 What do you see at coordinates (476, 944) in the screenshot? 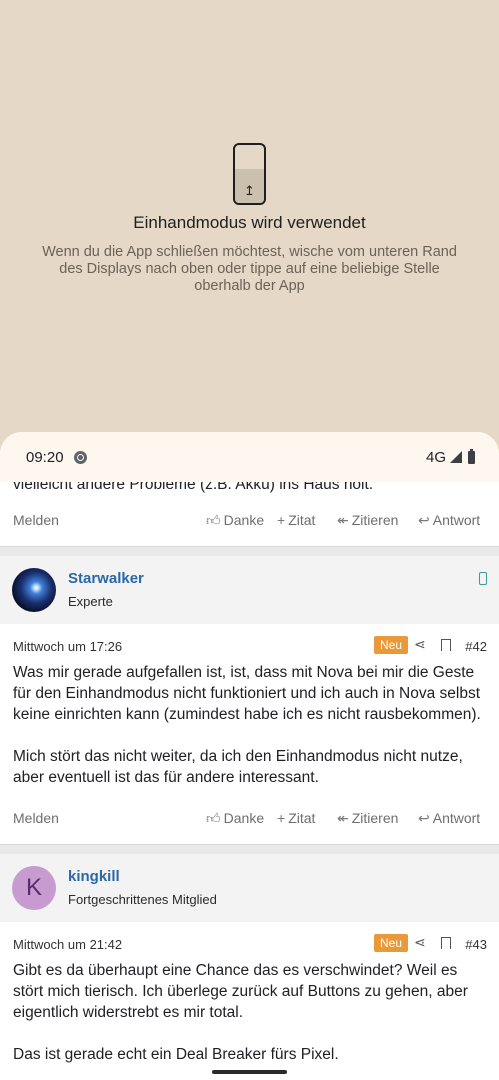
I see `post-number: #43` at bounding box center [476, 944].